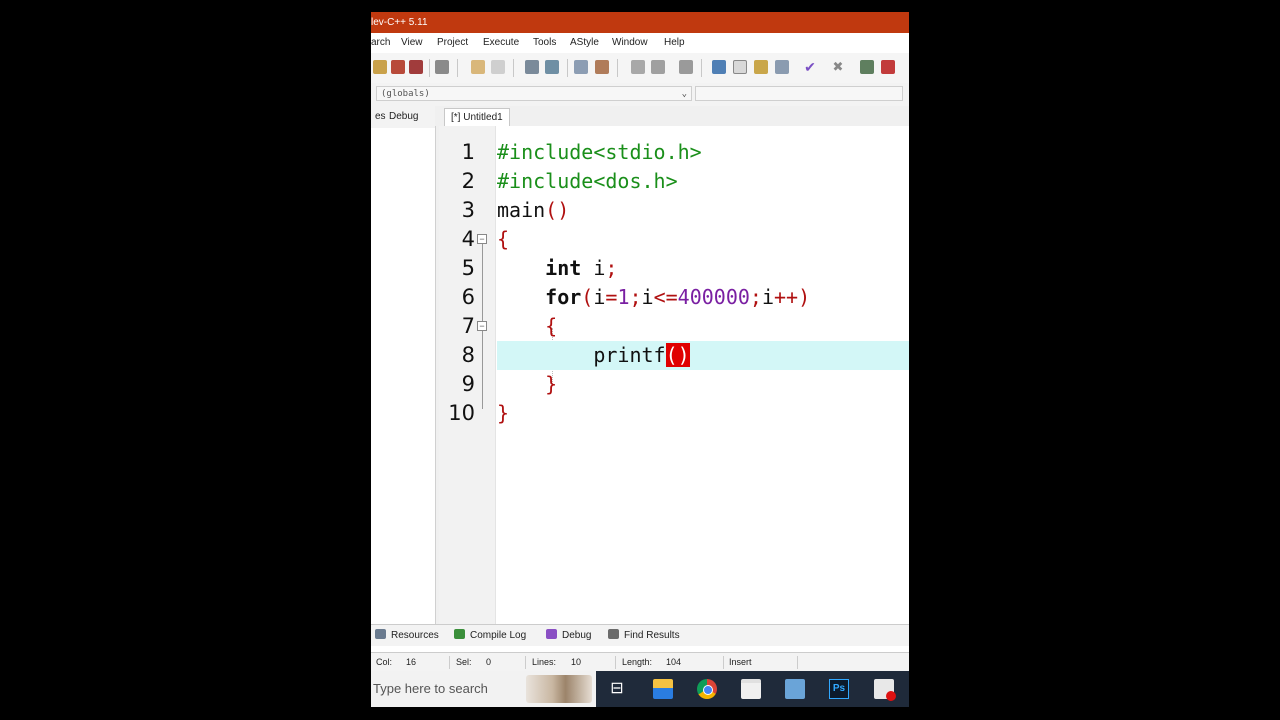  What do you see at coordinates (551, 384) in the screenshot?
I see `code-token: }` at bounding box center [551, 384].